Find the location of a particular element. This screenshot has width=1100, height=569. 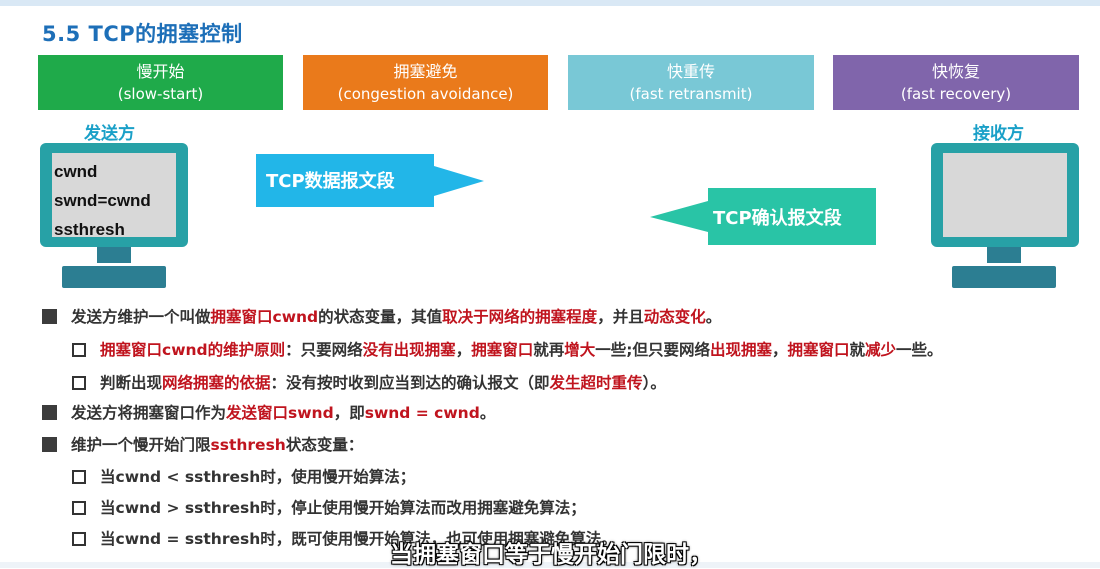

phase-fast-retransmit: 快重传 (fast retransmit) is located at coordinates (691, 82).